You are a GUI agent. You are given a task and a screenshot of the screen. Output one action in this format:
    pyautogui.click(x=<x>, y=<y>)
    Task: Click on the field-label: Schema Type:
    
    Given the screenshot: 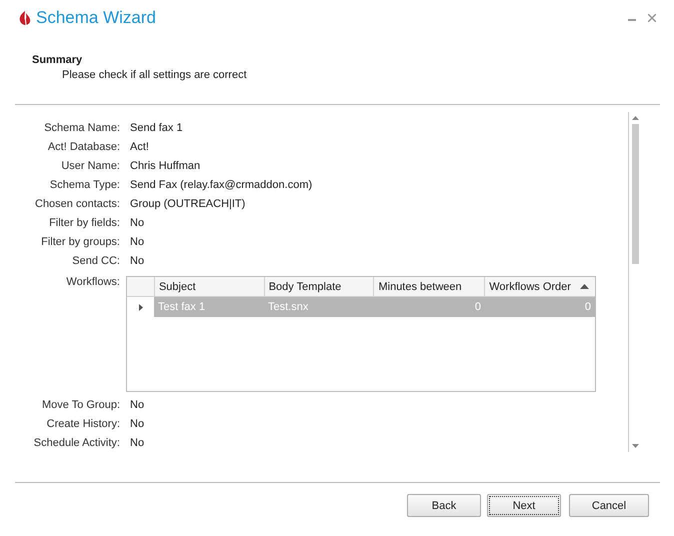 What is the action you would take?
    pyautogui.click(x=84, y=185)
    